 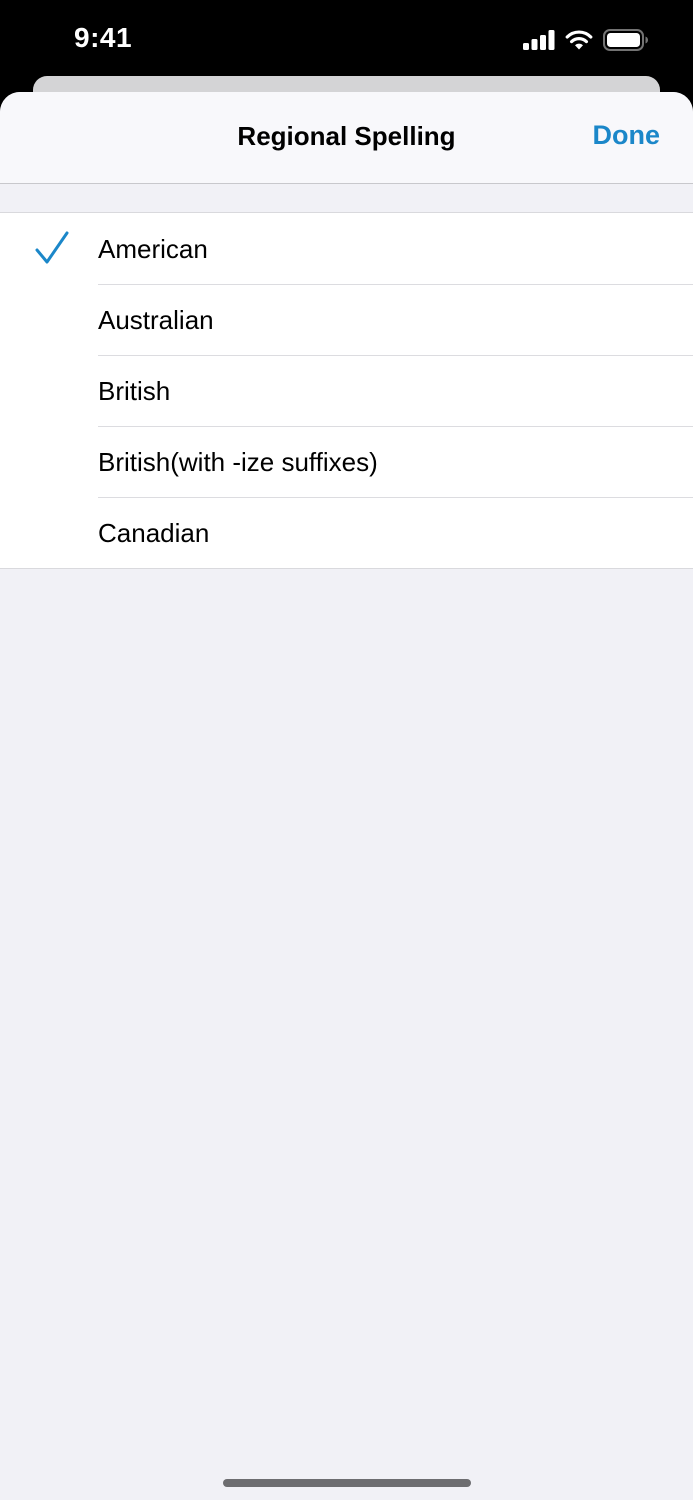 I want to click on option-row-american: American, so click(x=346, y=248).